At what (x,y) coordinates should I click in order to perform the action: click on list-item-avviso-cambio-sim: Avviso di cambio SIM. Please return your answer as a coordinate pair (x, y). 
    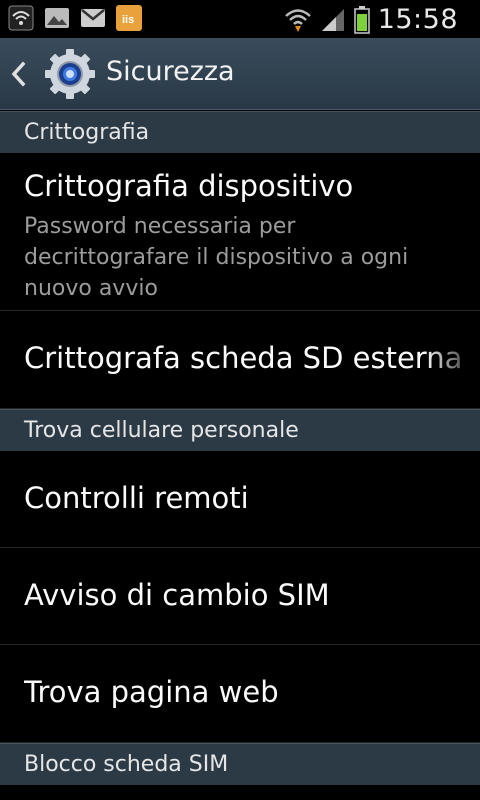
    Looking at the image, I should click on (240, 596).